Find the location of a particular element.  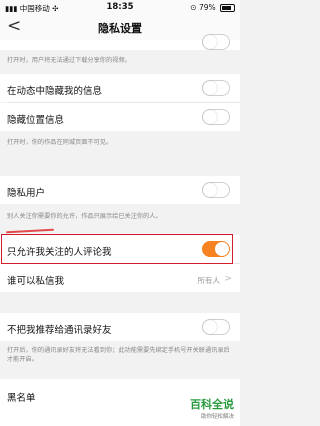

hint-text: 别人关注你需要你的允许，作品只展示给已关注你的人。 is located at coordinates (84, 216).